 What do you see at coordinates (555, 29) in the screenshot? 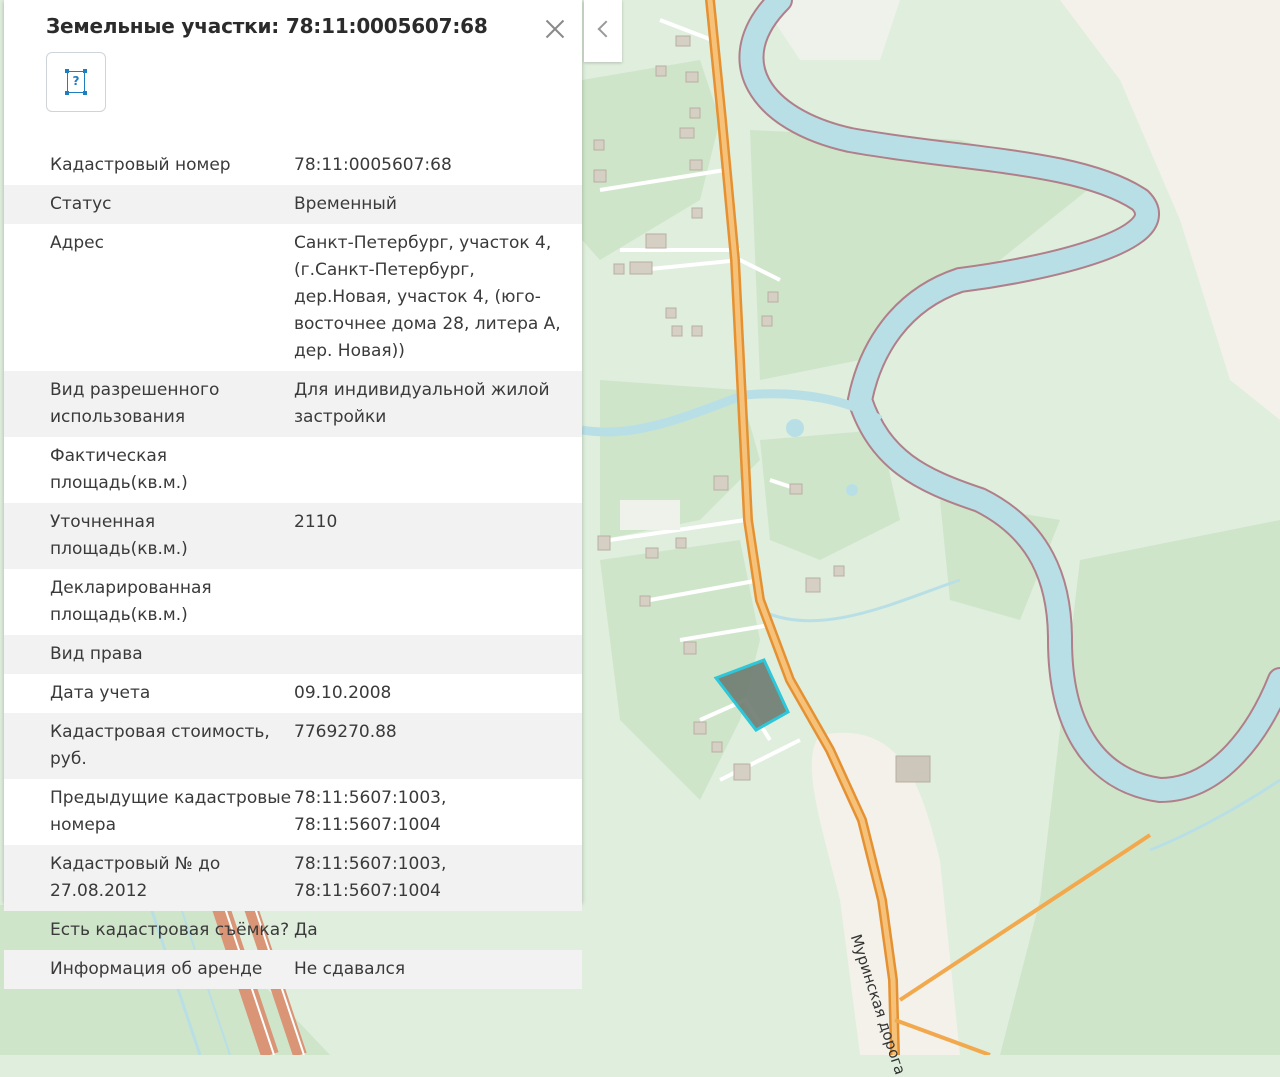
I see `close-icon` at bounding box center [555, 29].